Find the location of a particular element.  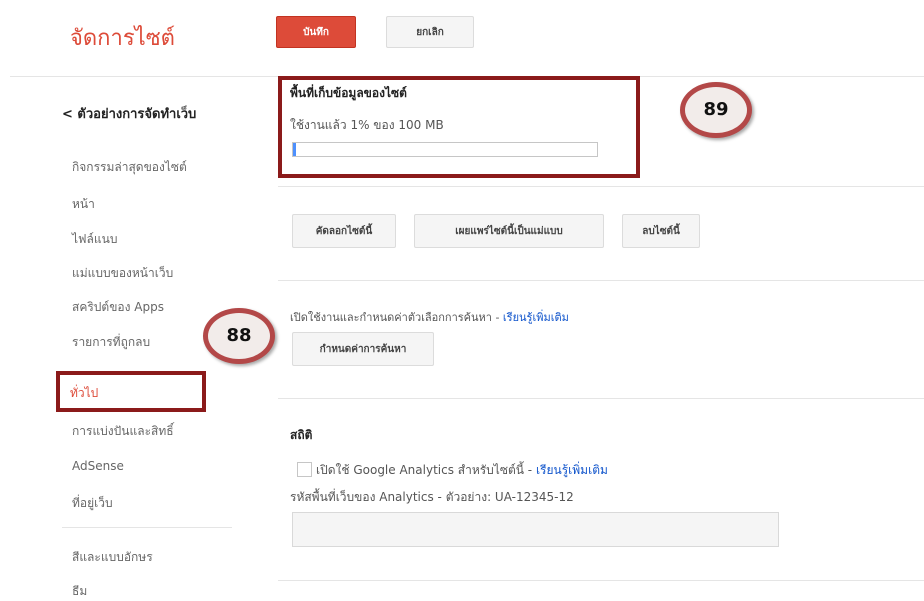

callout-bubble-88: 88 is located at coordinates (239, 336).